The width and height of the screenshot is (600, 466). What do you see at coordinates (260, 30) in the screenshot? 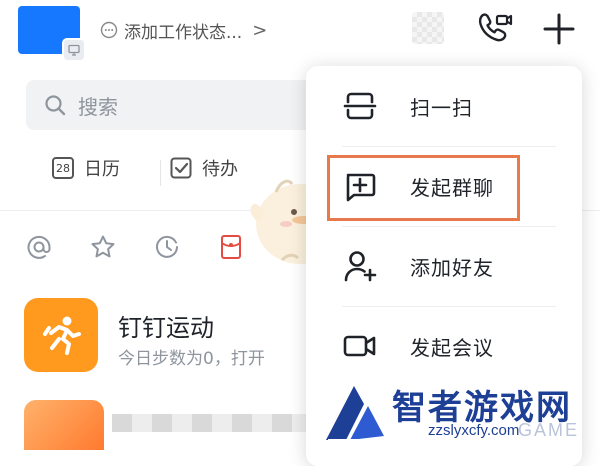
I see `chevron-right-icon: >` at bounding box center [260, 30].